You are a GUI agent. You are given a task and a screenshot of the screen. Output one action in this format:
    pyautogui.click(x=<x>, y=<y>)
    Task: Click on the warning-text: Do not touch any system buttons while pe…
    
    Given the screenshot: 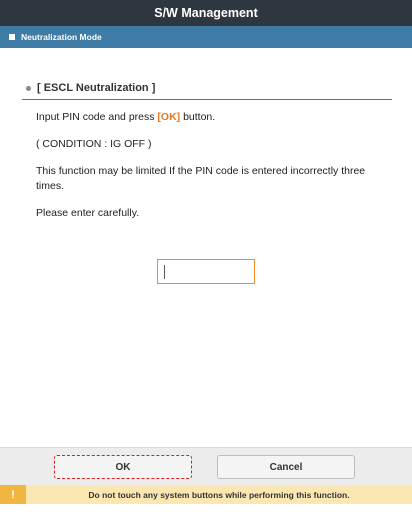 What is the action you would take?
    pyautogui.click(x=219, y=494)
    